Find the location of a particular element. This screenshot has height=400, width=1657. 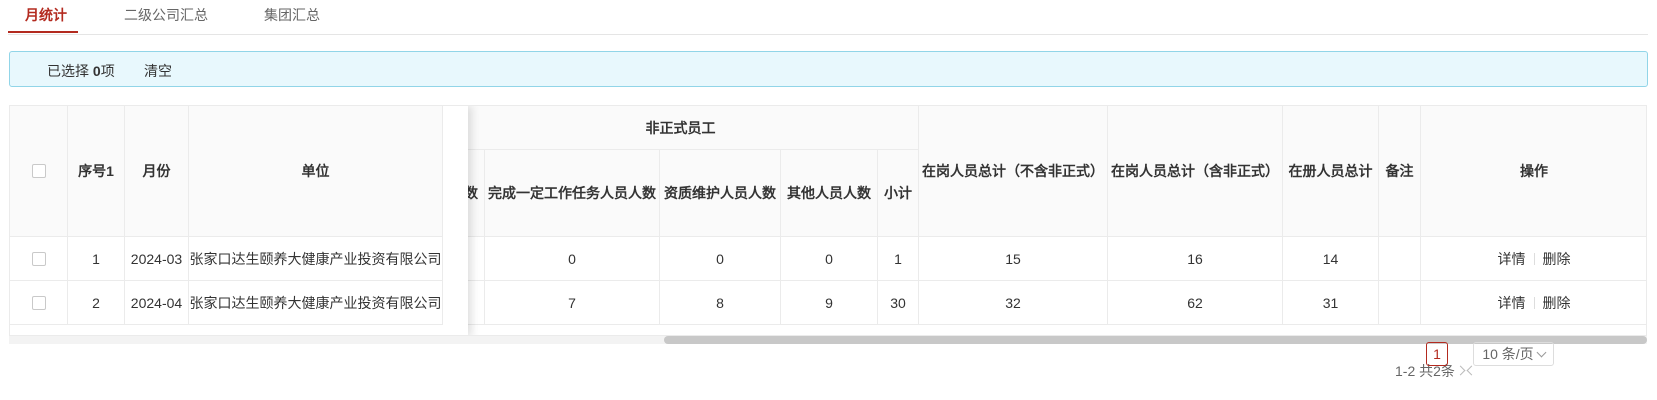

table-cell: 7 is located at coordinates (572, 303).